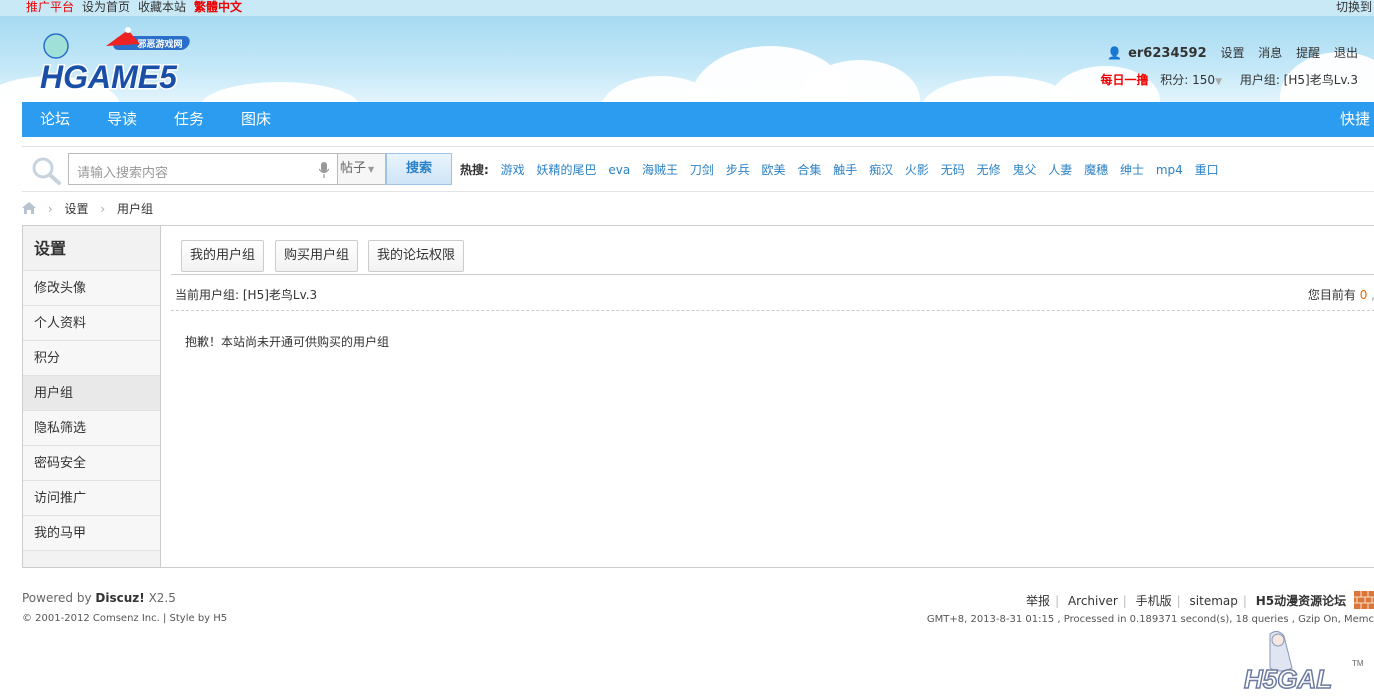  What do you see at coordinates (76, 209) in the screenshot?
I see `breadcrumb-settings: 设置` at bounding box center [76, 209].